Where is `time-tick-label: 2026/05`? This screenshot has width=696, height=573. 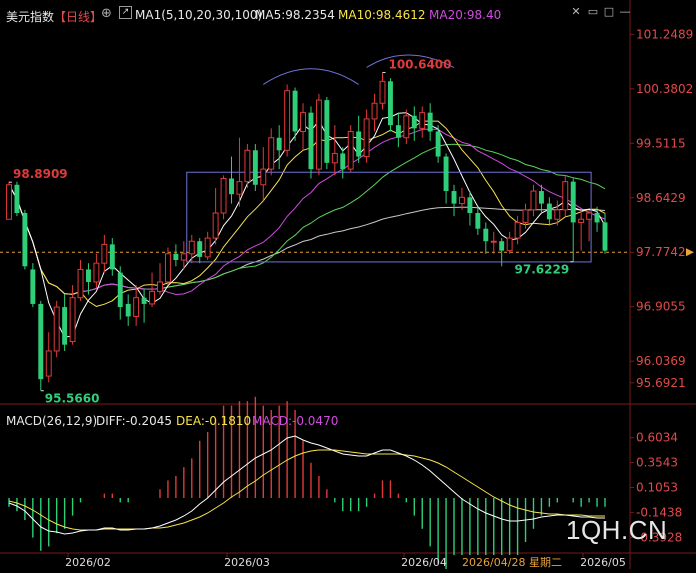
time-tick-label: 2026/05 is located at coordinates (603, 562).